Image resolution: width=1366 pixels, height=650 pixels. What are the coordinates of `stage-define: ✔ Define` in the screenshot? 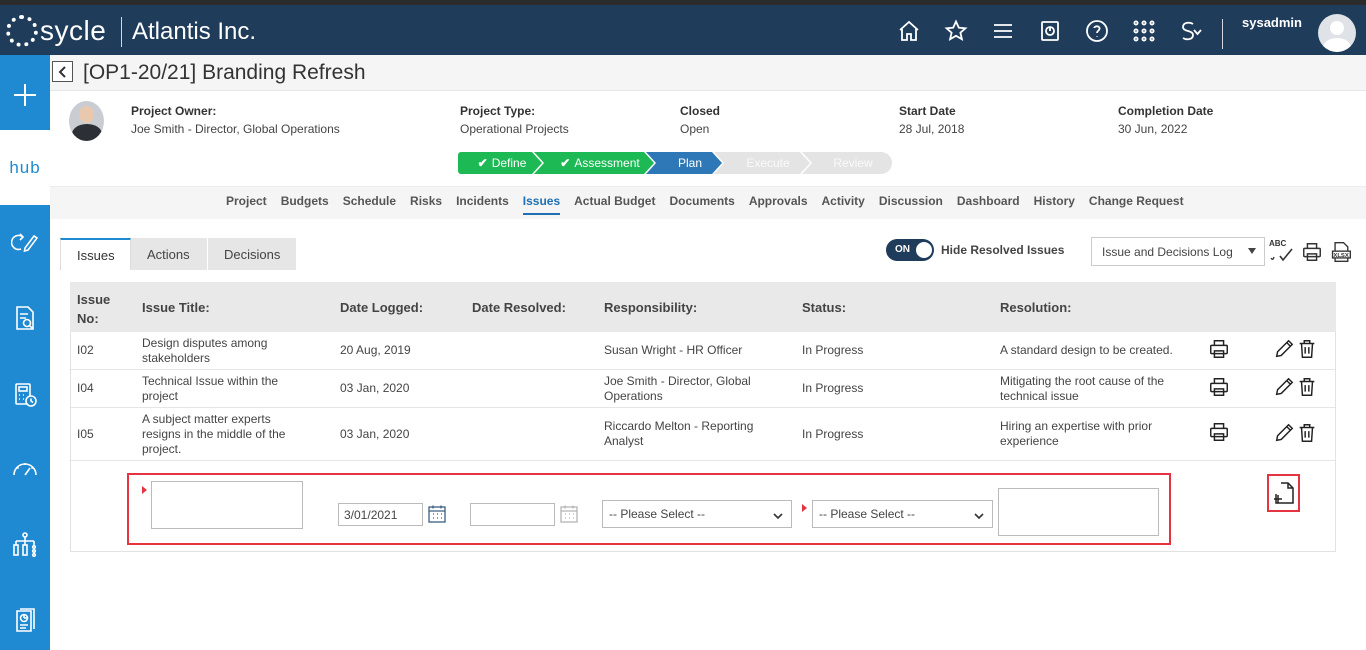 It's located at (500, 163).